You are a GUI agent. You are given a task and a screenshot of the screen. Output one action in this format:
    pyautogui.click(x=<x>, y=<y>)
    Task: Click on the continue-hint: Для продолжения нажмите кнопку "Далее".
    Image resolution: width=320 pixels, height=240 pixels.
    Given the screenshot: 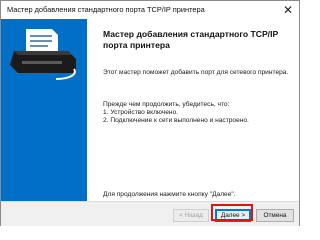 What is the action you would take?
    pyautogui.click(x=169, y=194)
    